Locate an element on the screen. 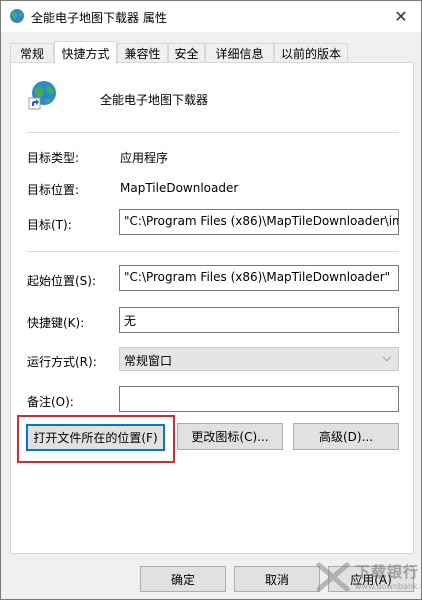 The width and height of the screenshot is (422, 600). close-button: ✕ is located at coordinates (401, 16).